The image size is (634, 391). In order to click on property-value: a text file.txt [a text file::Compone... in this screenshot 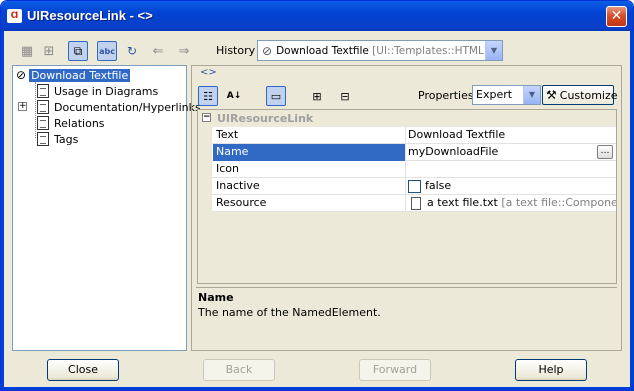, I will do `click(511, 203)`.